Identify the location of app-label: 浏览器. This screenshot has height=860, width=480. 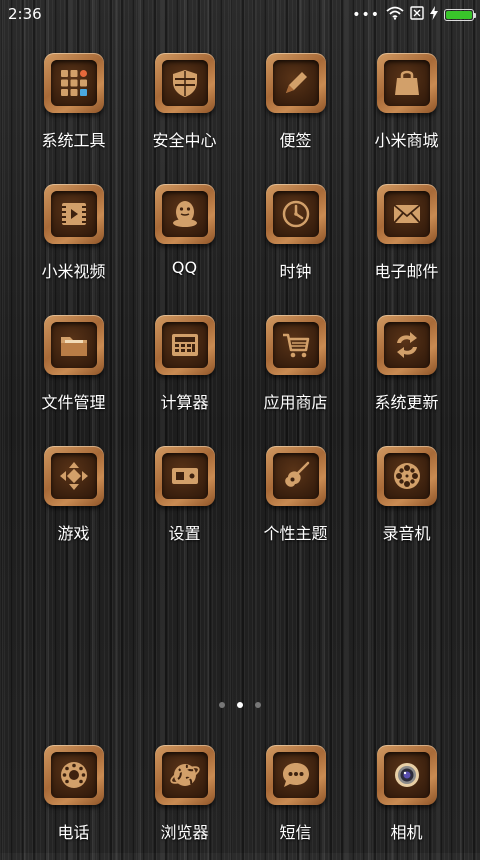
(184, 832).